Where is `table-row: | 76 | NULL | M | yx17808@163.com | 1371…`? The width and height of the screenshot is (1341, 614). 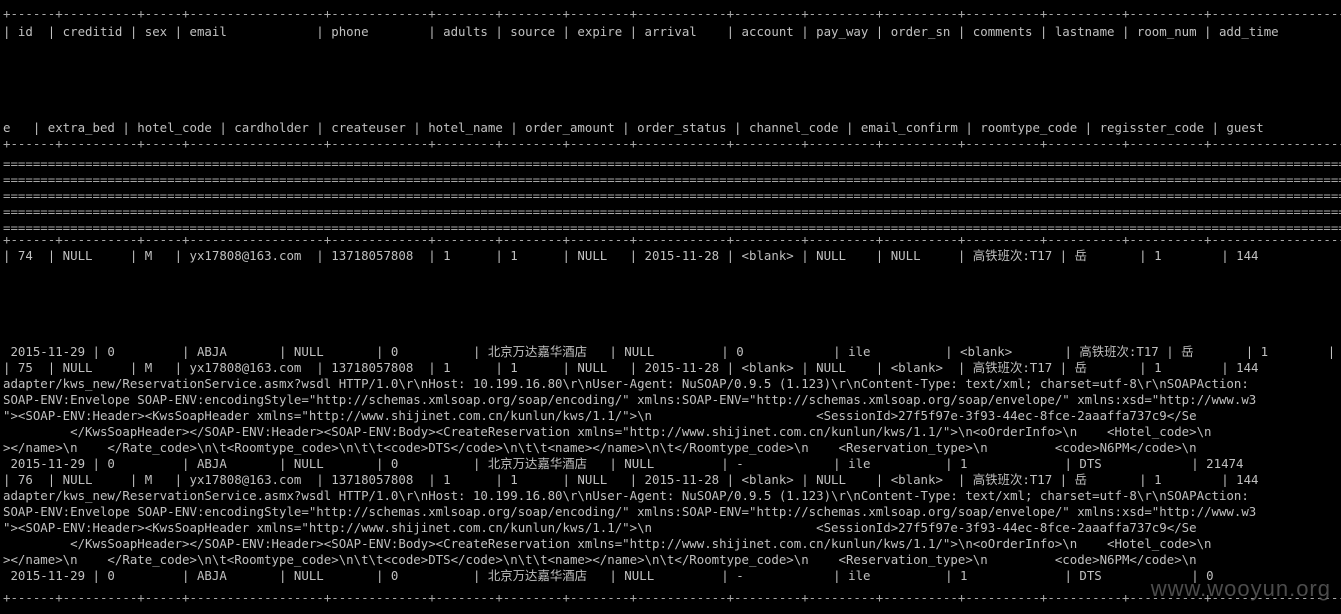
table-row: | 76 | NULL | M | yx17808@163.com | 1371… is located at coordinates (631, 479).